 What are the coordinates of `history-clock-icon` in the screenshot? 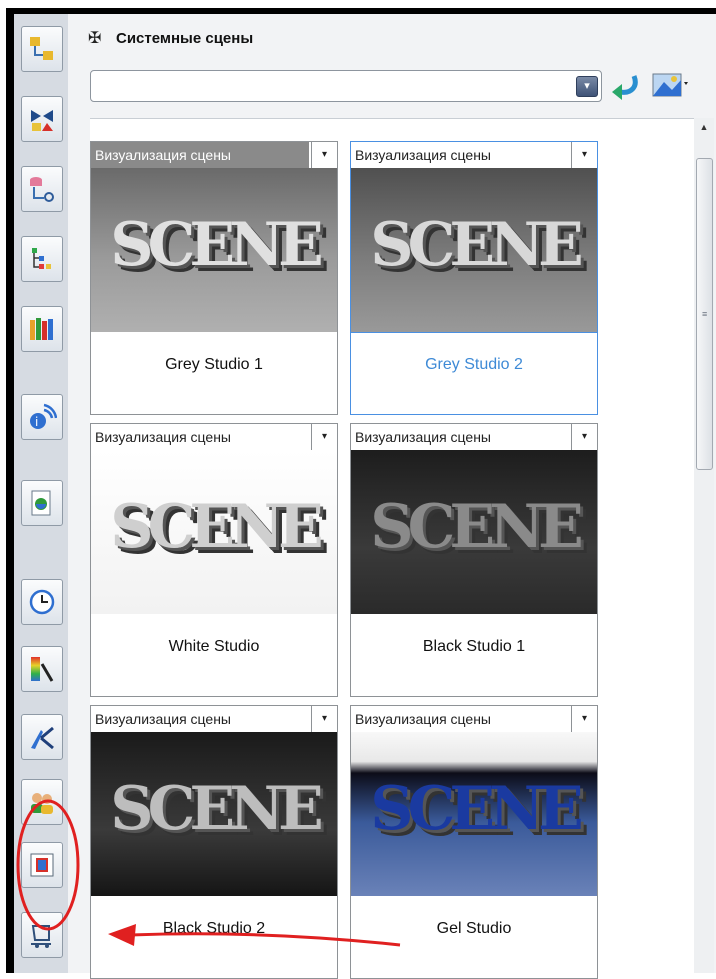 It's located at (42, 602).